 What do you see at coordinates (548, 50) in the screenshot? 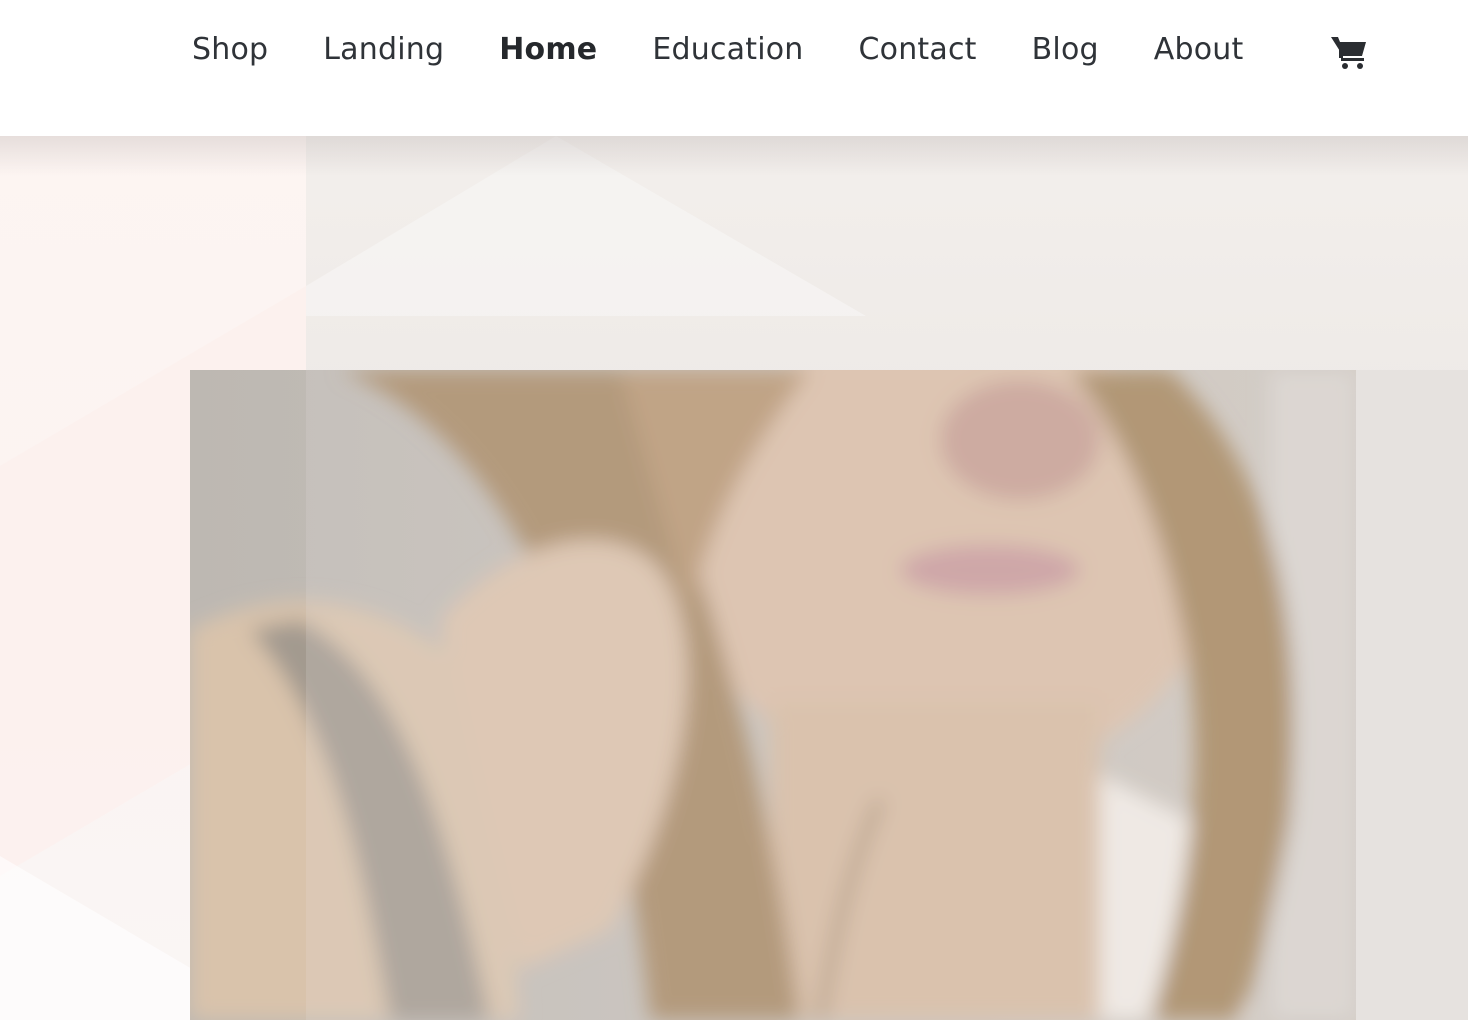
I see `nav-link-home: Home` at bounding box center [548, 50].